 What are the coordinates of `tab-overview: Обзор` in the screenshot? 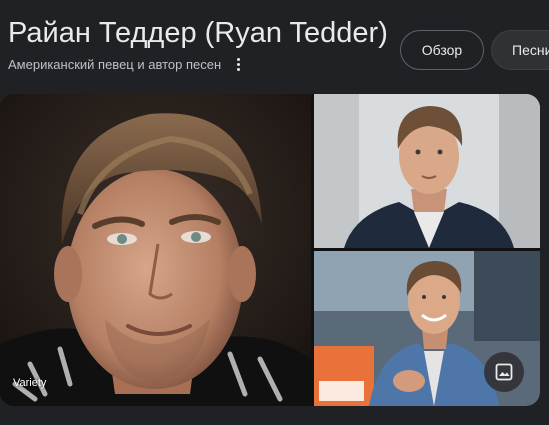 It's located at (442, 50).